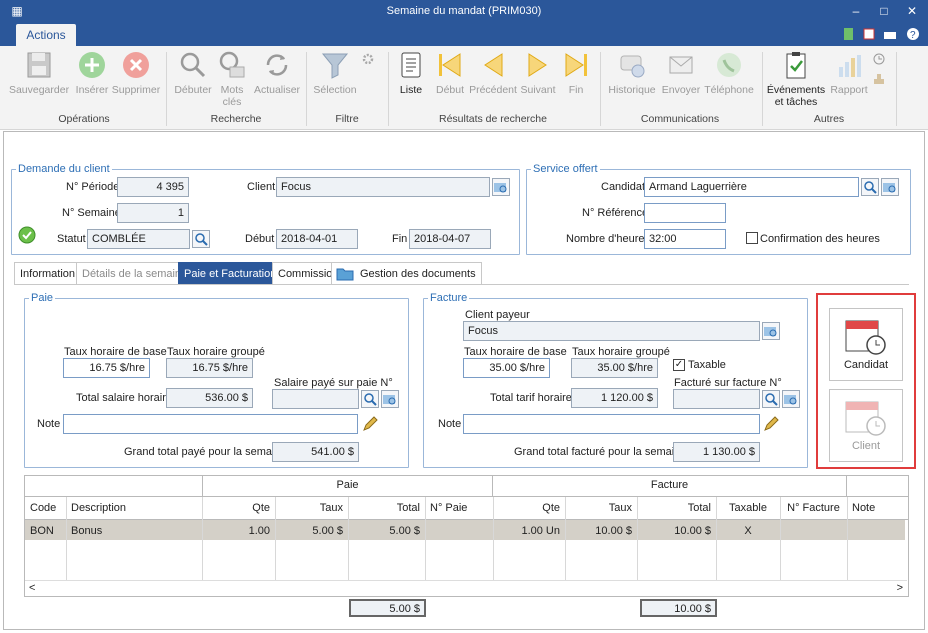 The height and width of the screenshot is (633, 928). What do you see at coordinates (387, 608) in the screenshot?
I see `pay-total-footer: 5.00 $` at bounding box center [387, 608].